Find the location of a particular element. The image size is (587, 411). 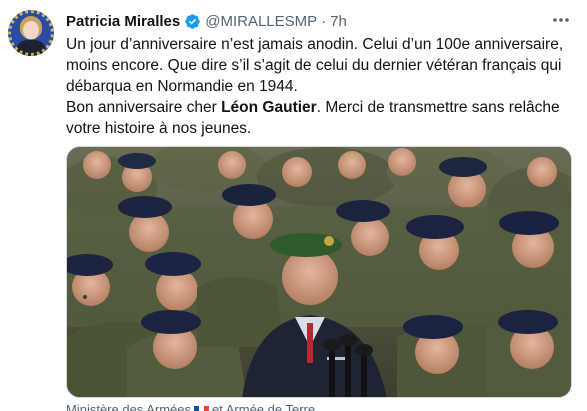

tweet-timestamp: 7h is located at coordinates (338, 21).